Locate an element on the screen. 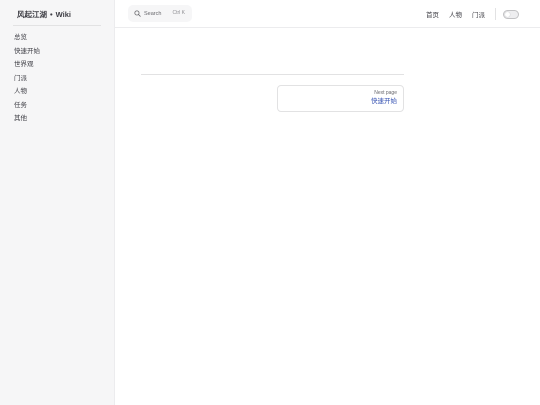 This screenshot has height=405, width=540. next-page-title: 快速开始 is located at coordinates (384, 101).